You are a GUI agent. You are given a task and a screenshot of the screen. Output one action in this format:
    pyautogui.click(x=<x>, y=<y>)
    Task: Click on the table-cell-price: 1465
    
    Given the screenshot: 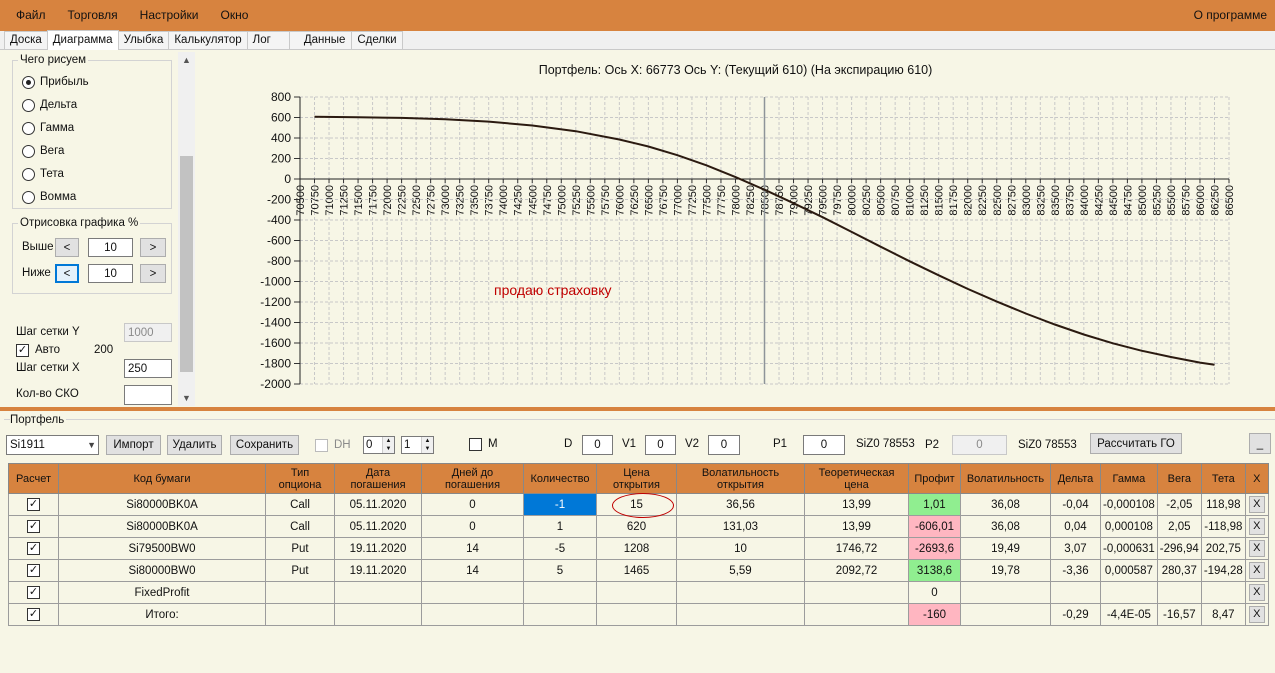 What is the action you would take?
    pyautogui.click(x=636, y=570)
    